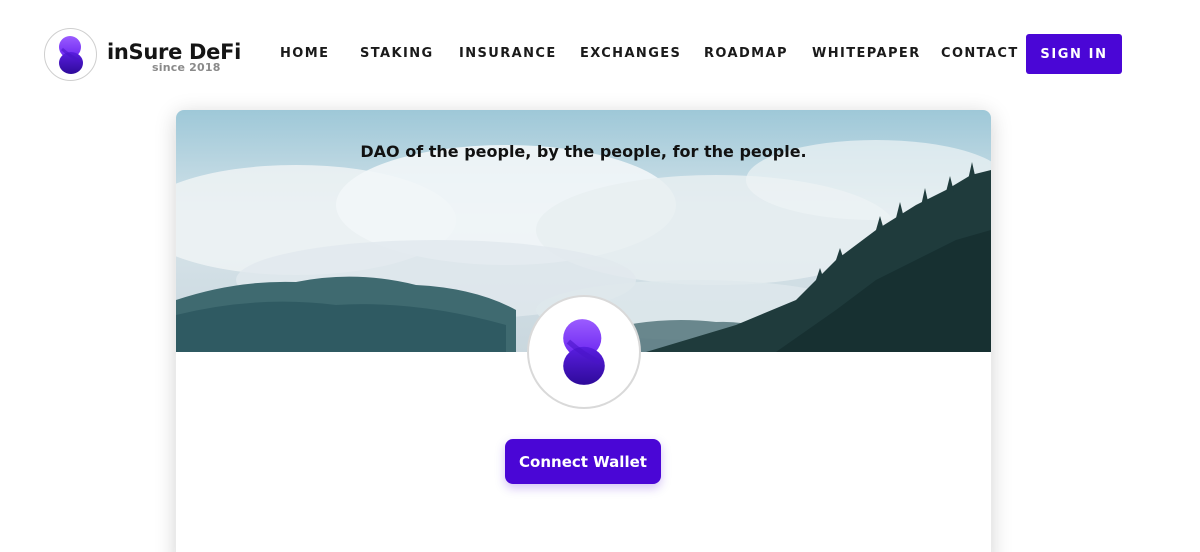  I want to click on insure-s-logo-large-icon, so click(584, 352).